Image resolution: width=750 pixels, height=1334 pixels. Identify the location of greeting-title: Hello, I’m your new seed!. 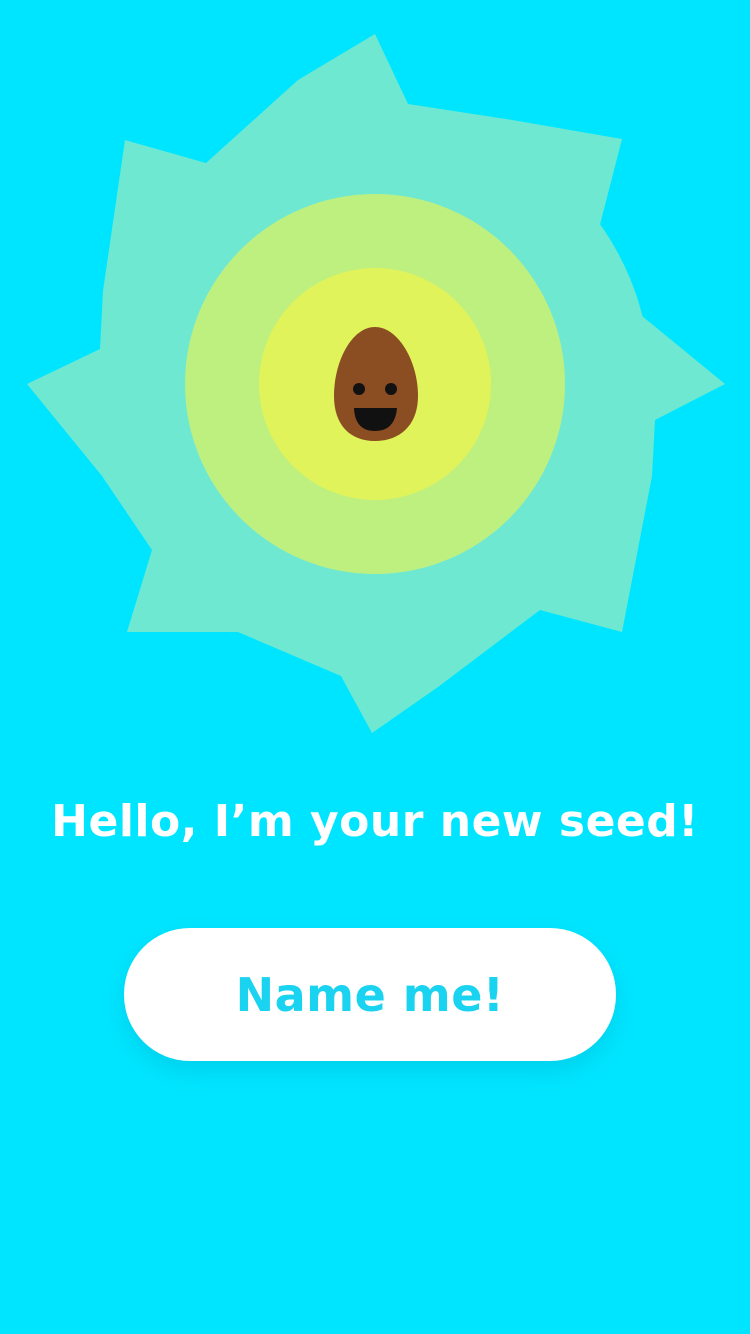
(375, 821).